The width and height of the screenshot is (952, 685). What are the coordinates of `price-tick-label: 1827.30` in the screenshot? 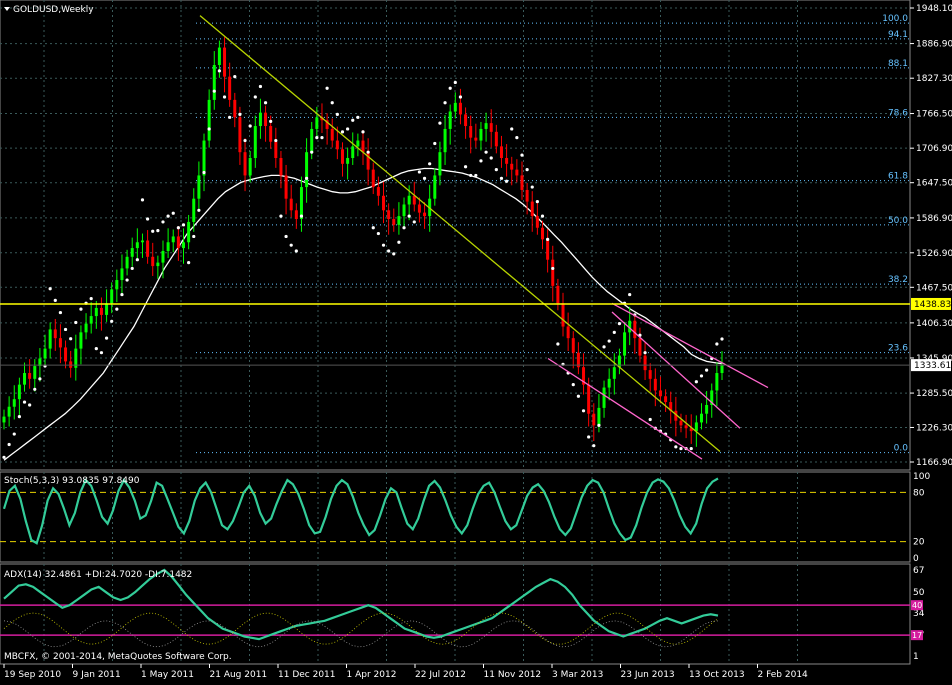 It's located at (934, 79).